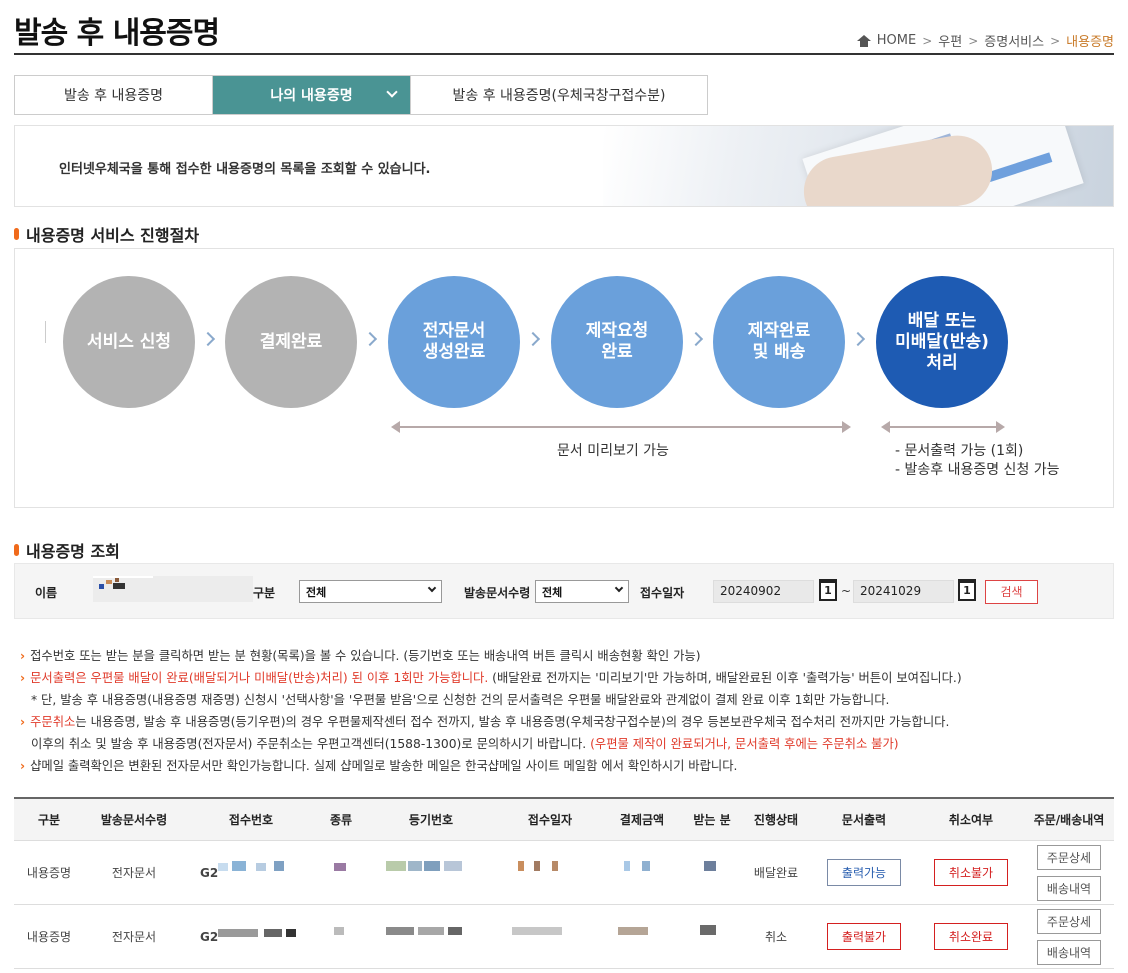 This screenshot has width=1128, height=973. I want to click on step-delivery-processed: 배달 또는 미배달(반송) 처리, so click(942, 342).